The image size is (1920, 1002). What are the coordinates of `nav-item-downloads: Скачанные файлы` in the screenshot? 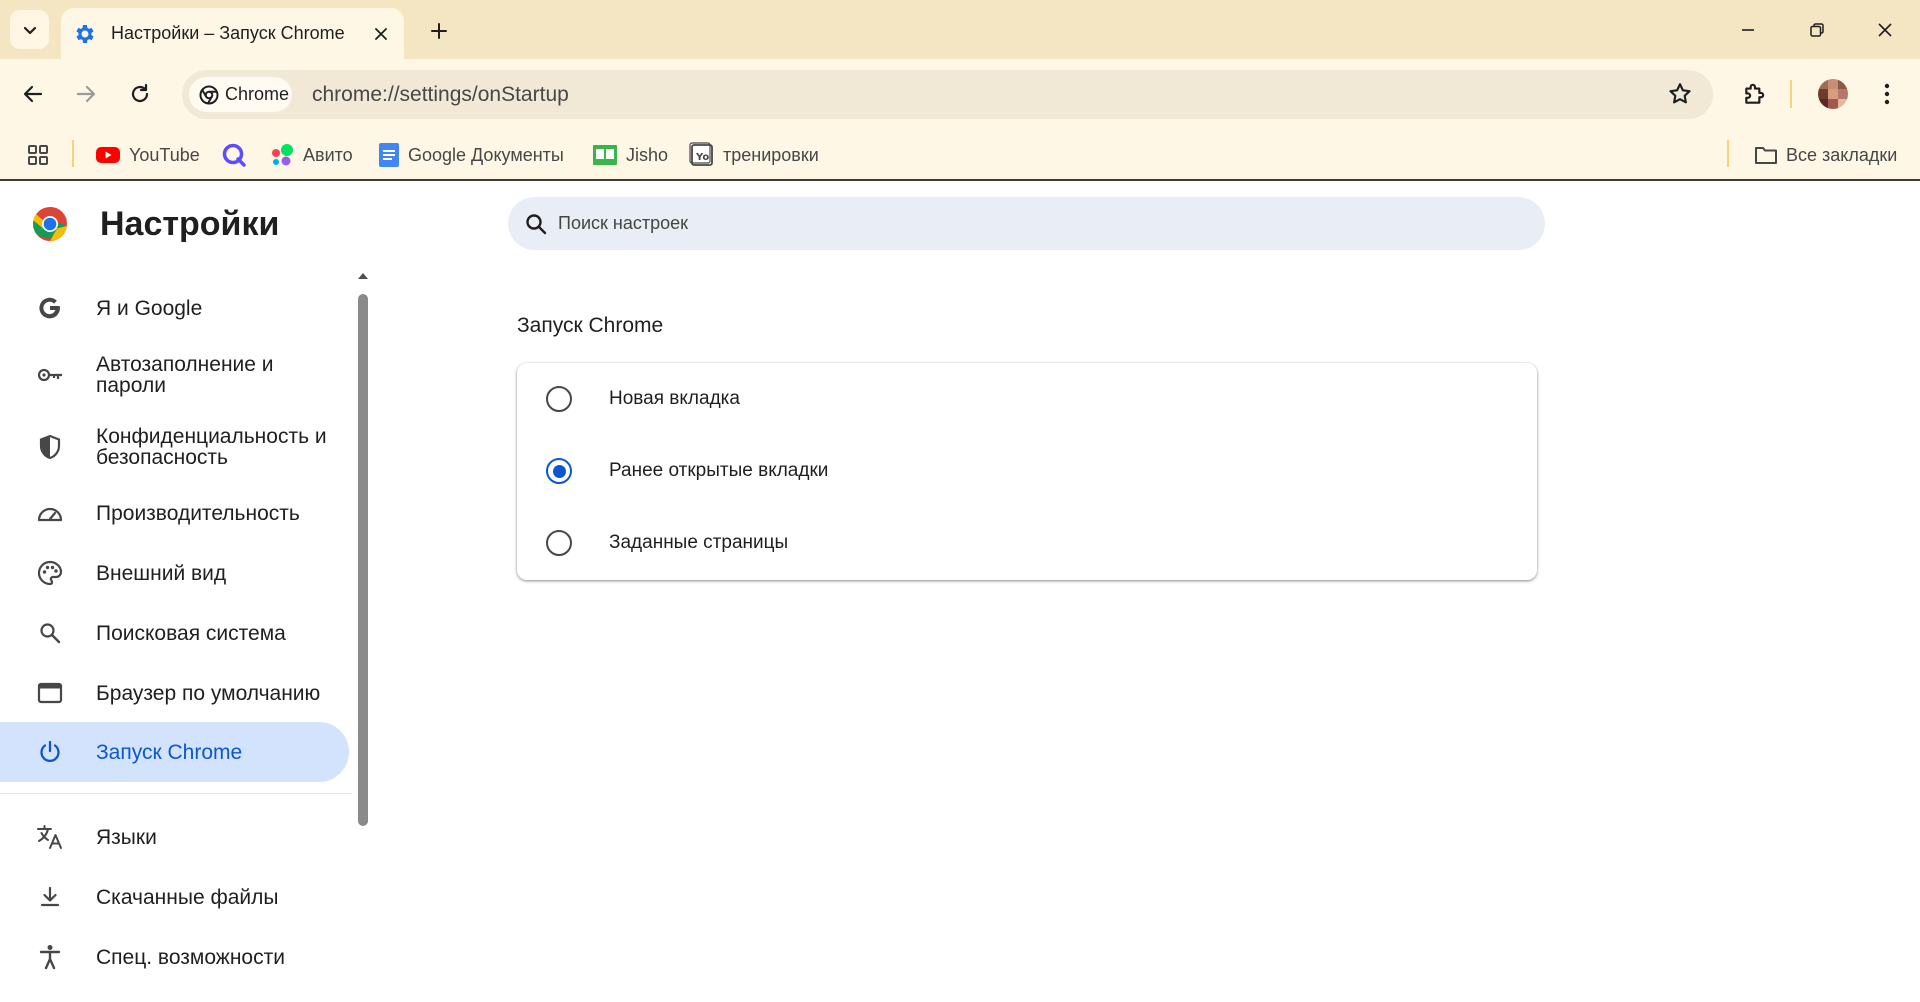 It's located at (174, 897).